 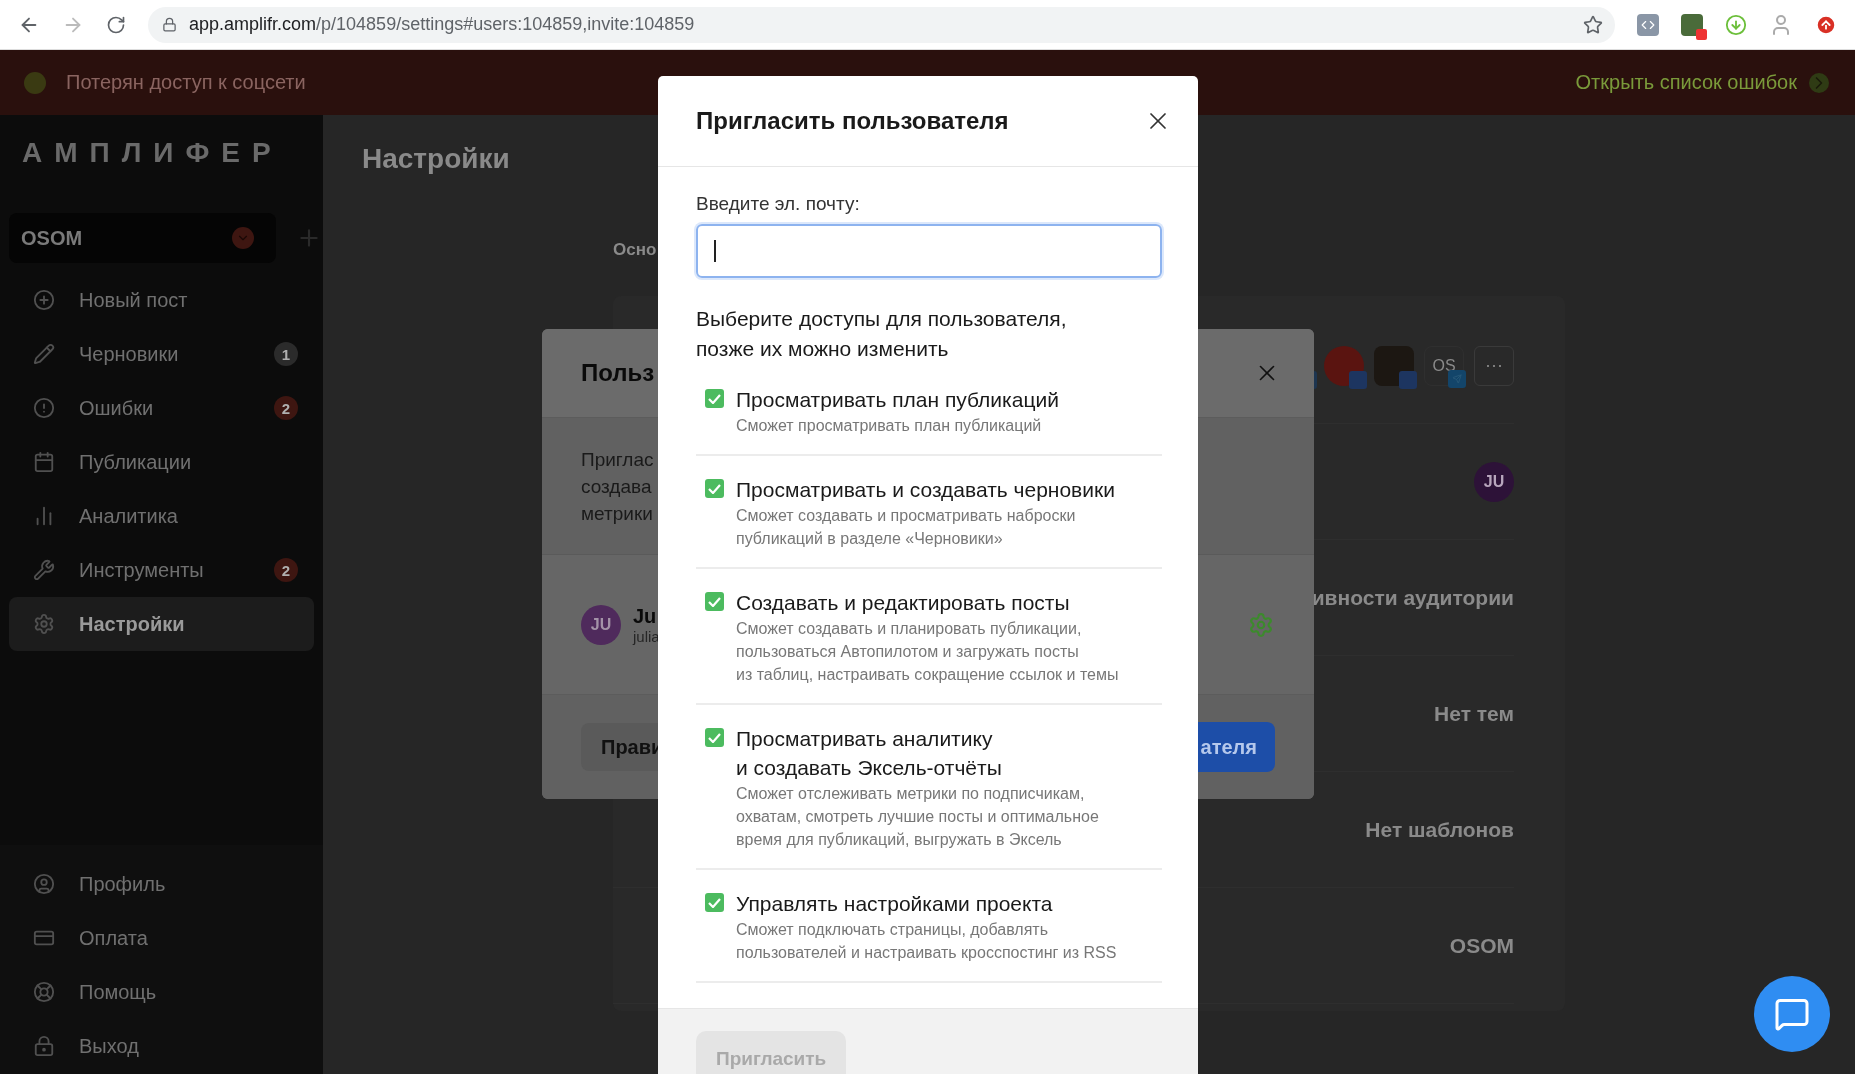 I want to click on intro-text: Приглас, so click(x=617, y=459).